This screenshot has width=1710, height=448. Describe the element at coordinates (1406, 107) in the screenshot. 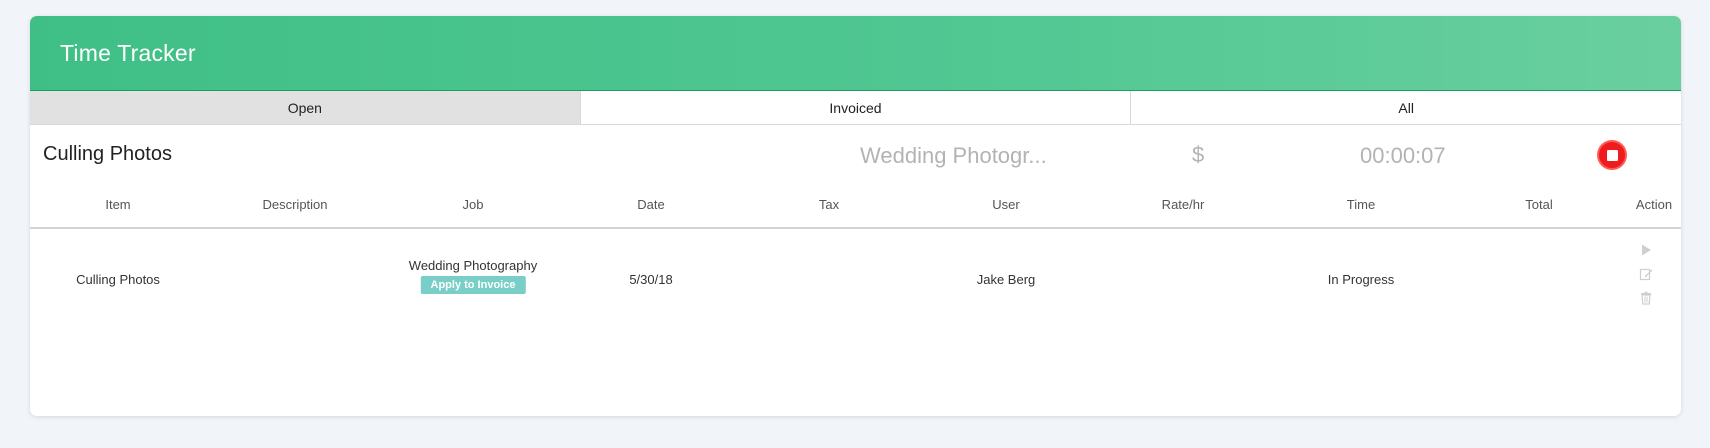

I see `tab-all: All` at that location.